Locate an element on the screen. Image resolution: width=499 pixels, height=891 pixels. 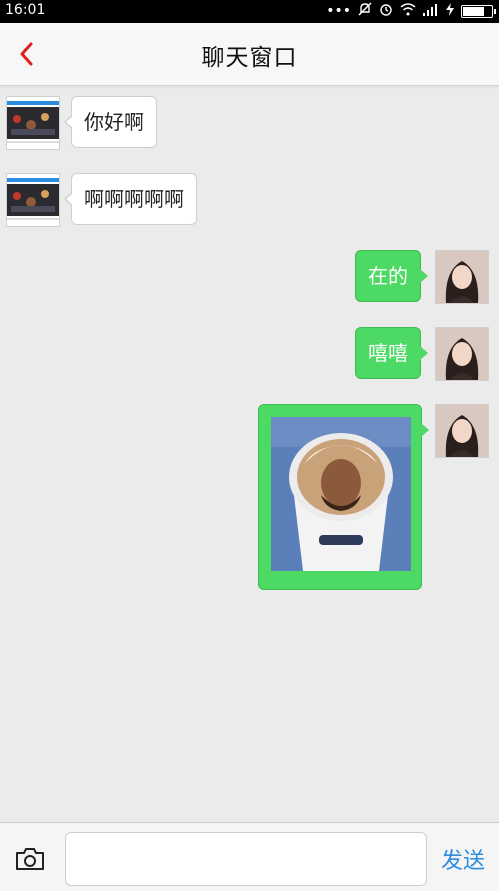
received-message: 你好啊 is located at coordinates (110, 122).